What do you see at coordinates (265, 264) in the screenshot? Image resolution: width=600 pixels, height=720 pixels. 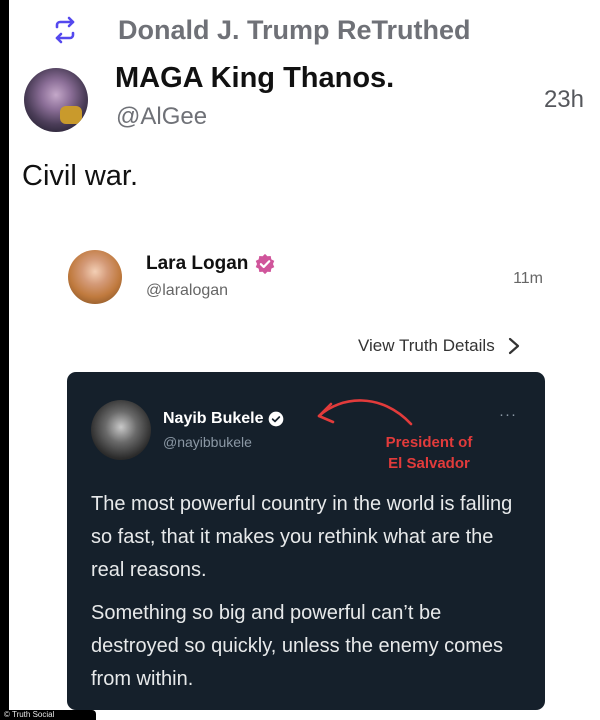 I see `verified-badge-icon` at bounding box center [265, 264].